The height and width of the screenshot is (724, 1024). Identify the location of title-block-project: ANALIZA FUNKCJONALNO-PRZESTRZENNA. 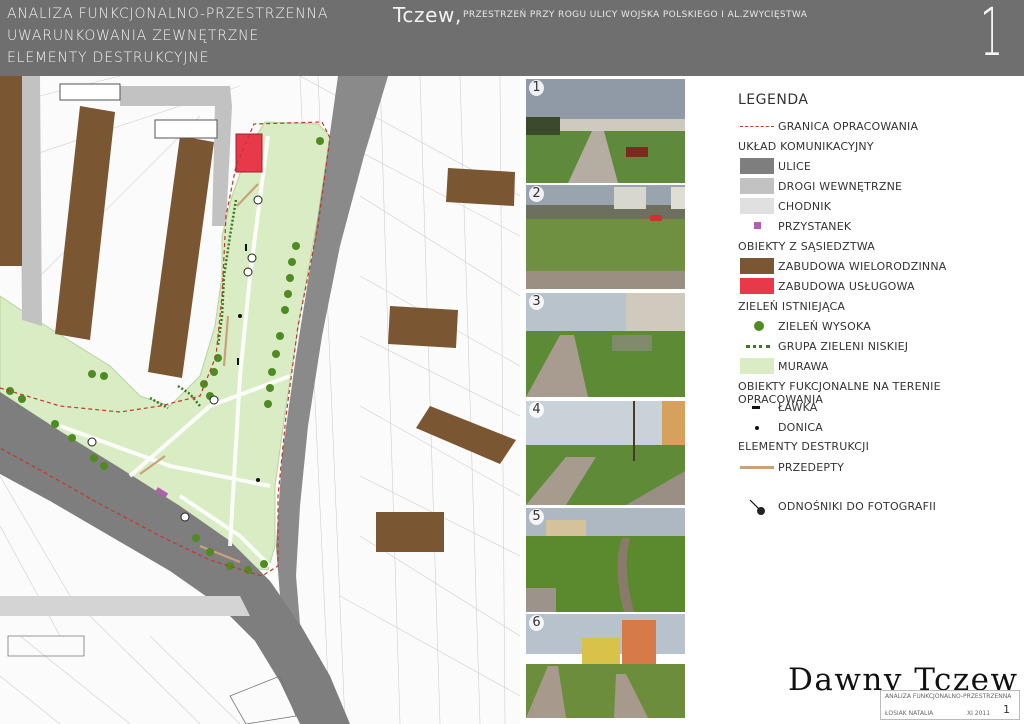
(948, 696).